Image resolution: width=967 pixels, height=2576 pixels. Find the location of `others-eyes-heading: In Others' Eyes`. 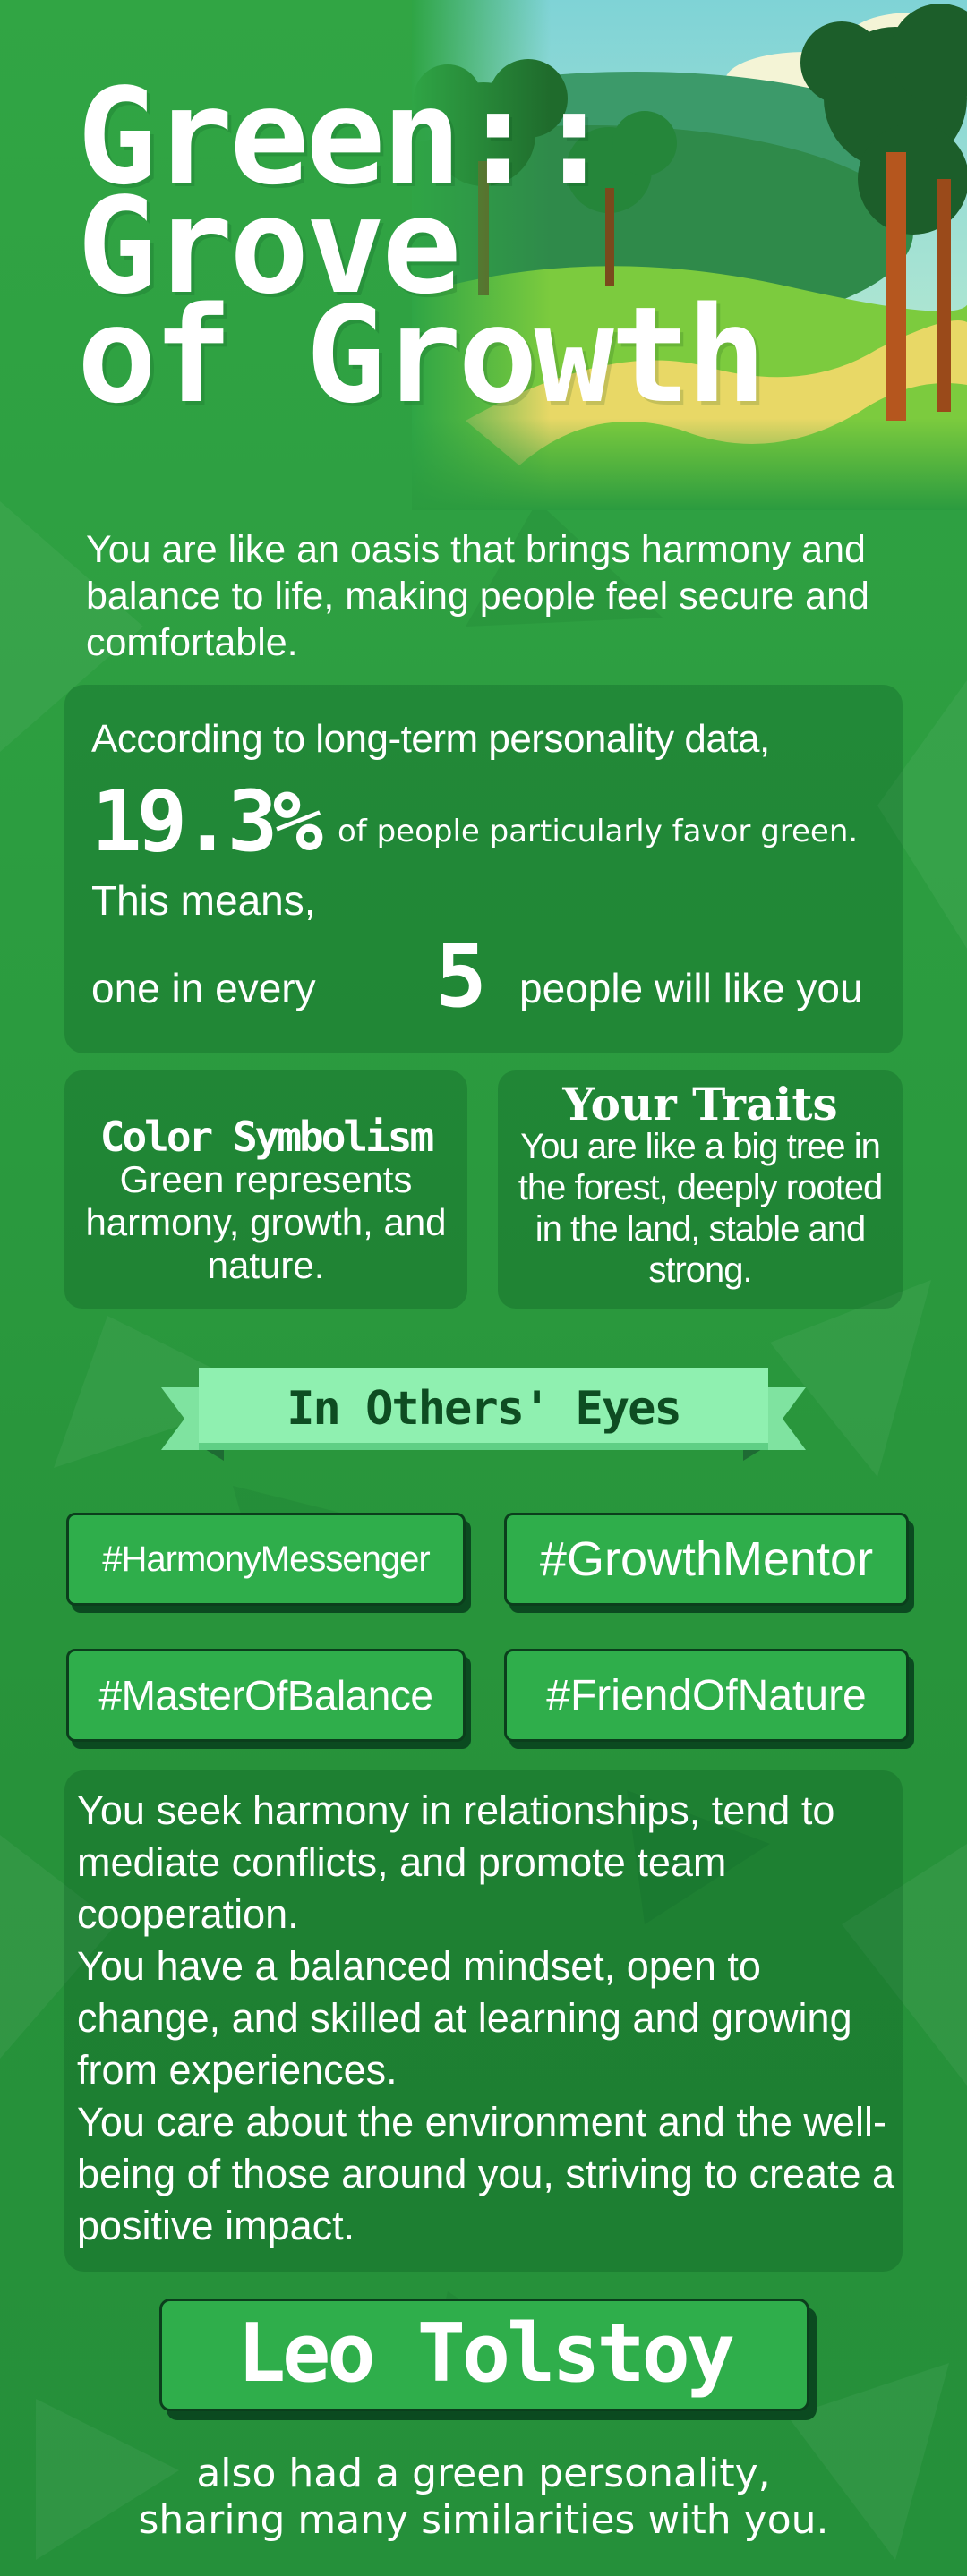

others-eyes-heading: In Others' Eyes is located at coordinates (484, 1409).